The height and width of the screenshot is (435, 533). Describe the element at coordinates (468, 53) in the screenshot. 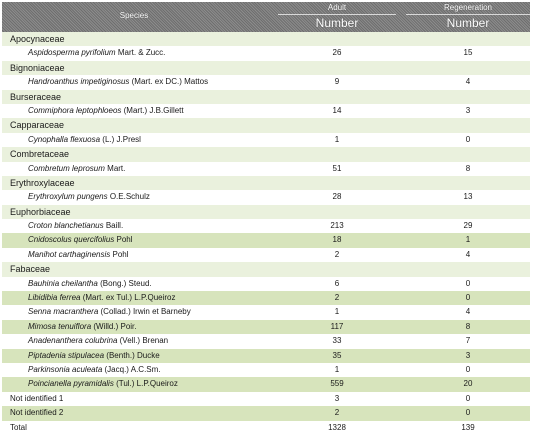

I see `regeneration-count: 15` at that location.